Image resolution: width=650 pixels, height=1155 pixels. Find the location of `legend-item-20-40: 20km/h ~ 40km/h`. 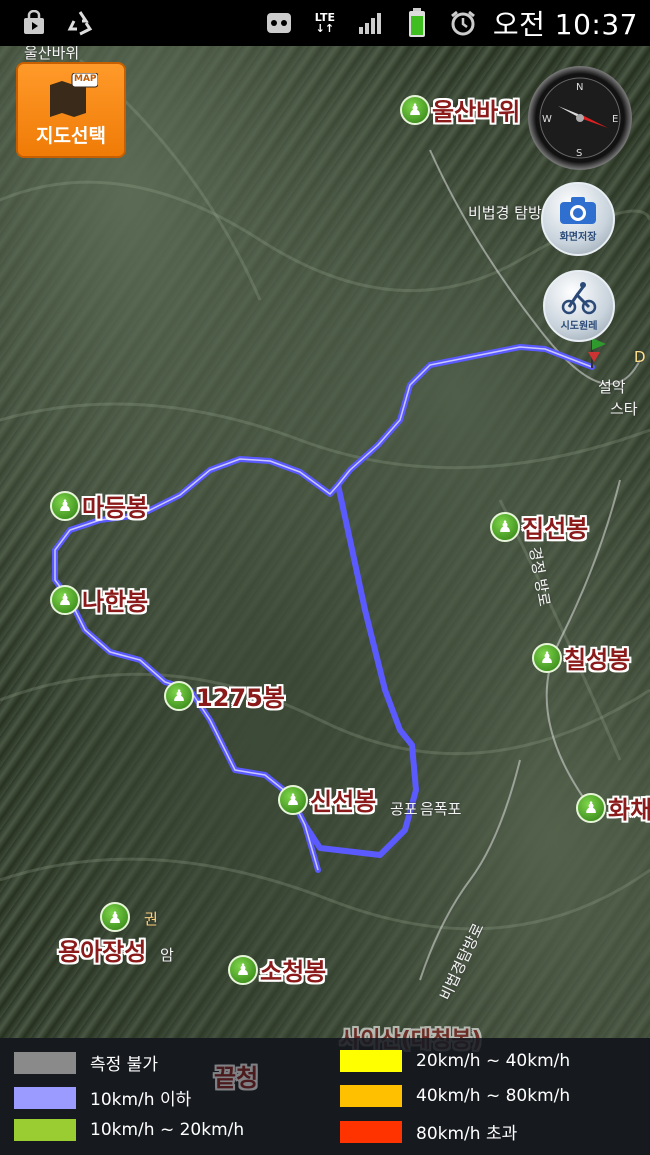

legend-item-20-40: 20km/h ~ 40km/h is located at coordinates (455, 1061).